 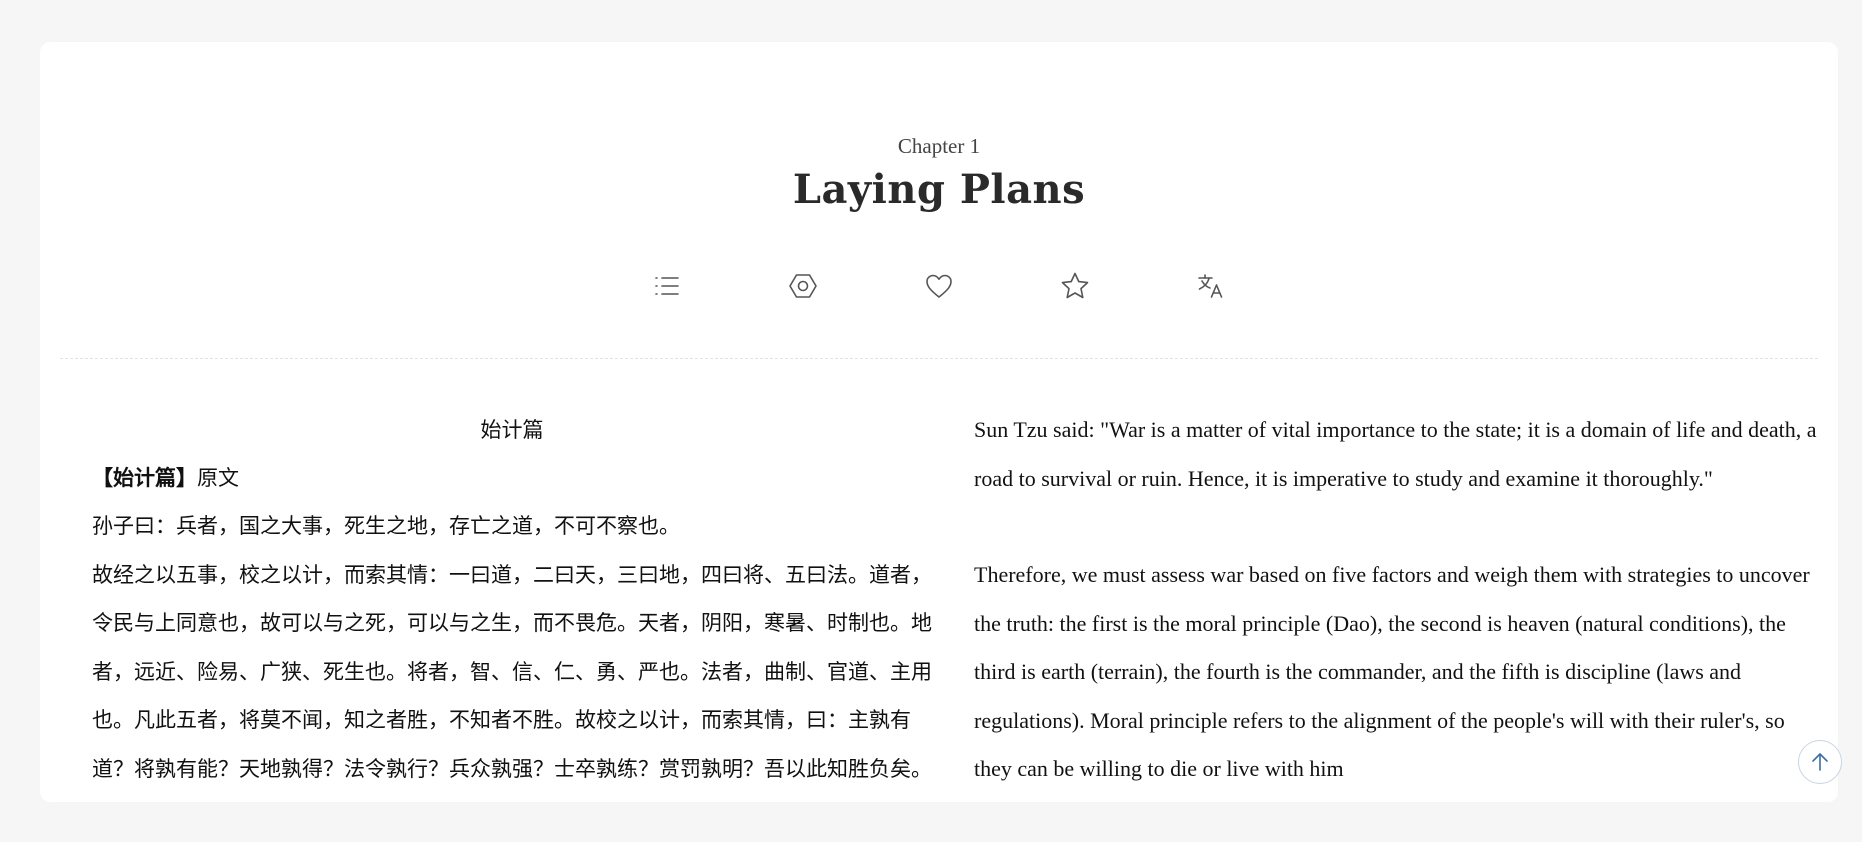 I want to click on scroll-to-top-button, so click(x=1820, y=762).